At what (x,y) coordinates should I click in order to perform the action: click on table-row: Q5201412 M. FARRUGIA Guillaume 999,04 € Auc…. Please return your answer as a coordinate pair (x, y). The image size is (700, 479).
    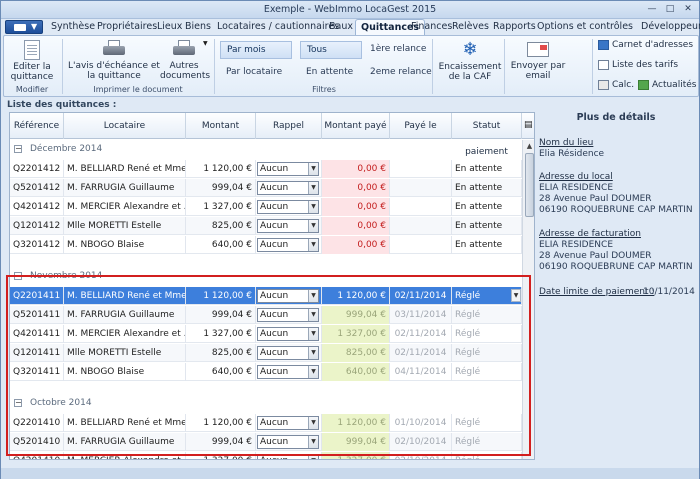
    Looking at the image, I should click on (266, 188).